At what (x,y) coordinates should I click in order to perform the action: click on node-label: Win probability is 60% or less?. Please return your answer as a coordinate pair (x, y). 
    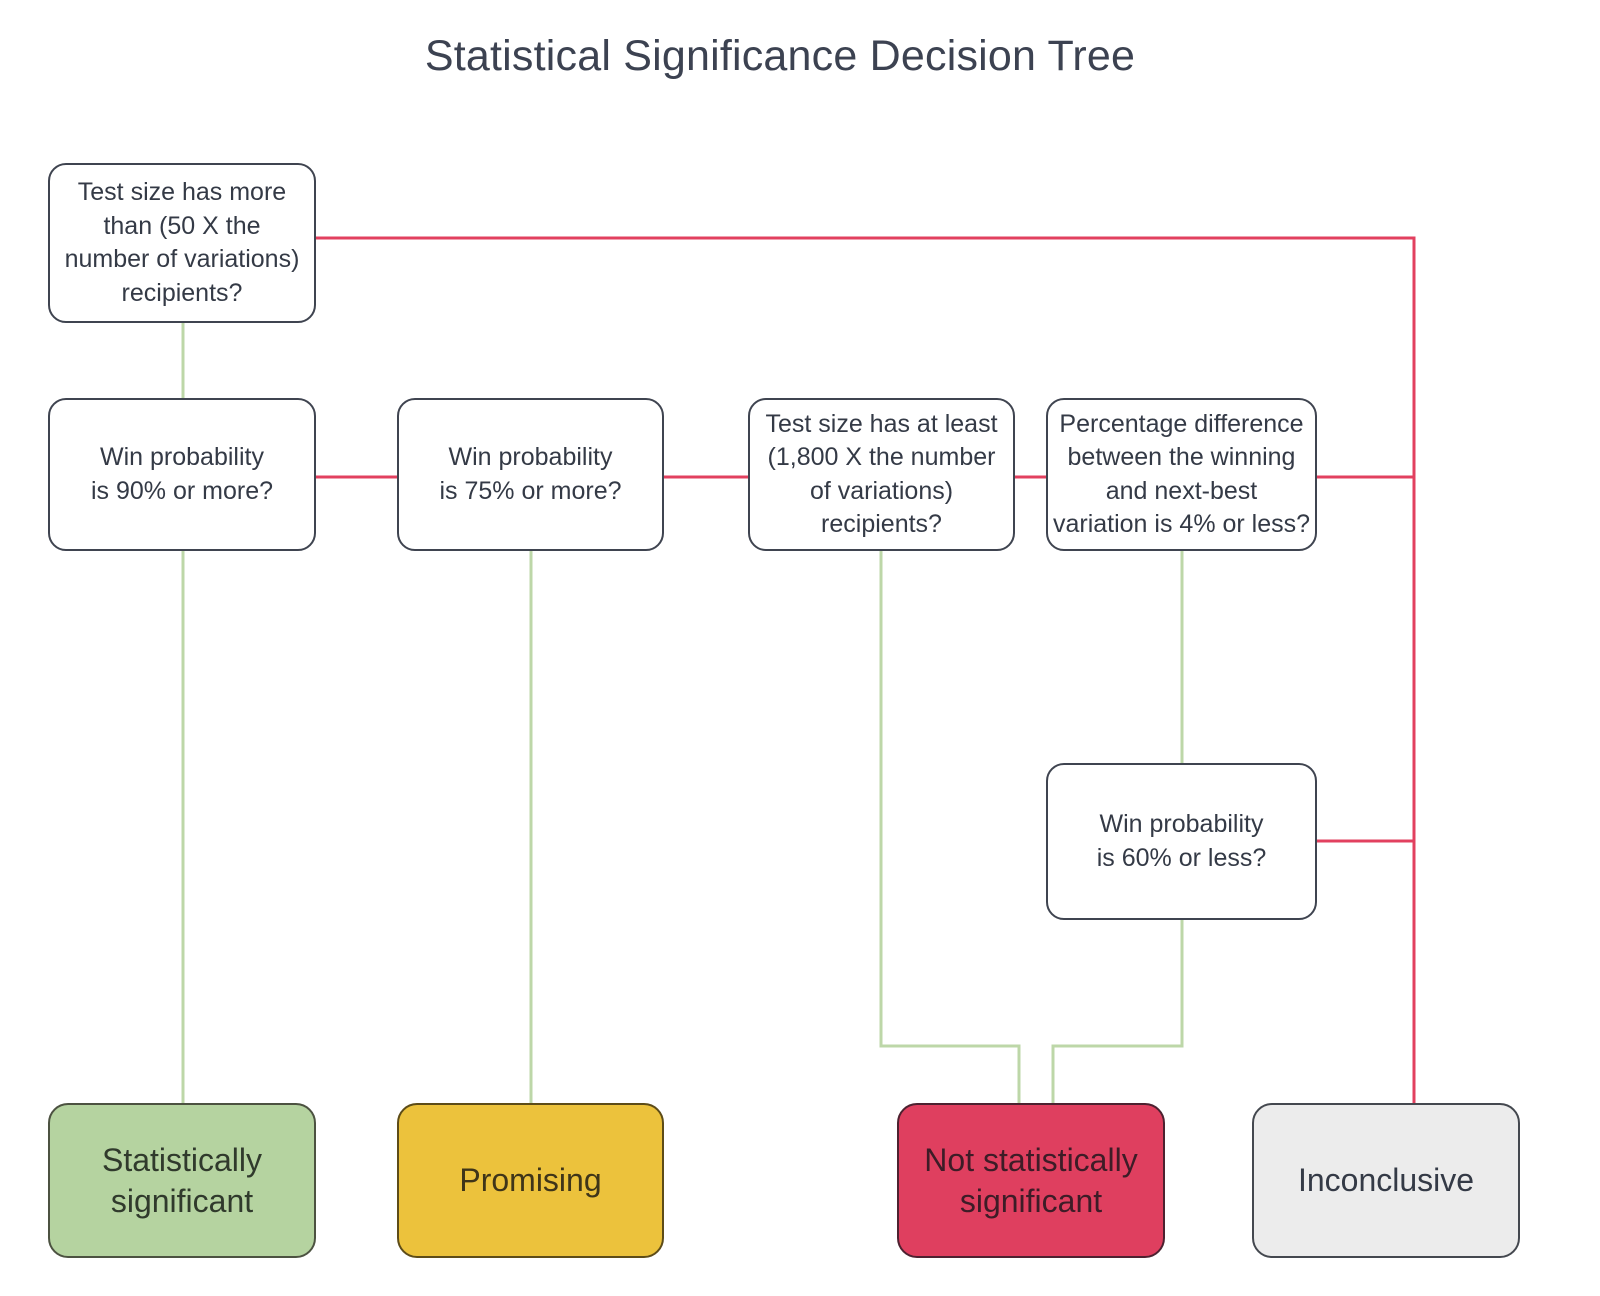
    Looking at the image, I should click on (1181, 841).